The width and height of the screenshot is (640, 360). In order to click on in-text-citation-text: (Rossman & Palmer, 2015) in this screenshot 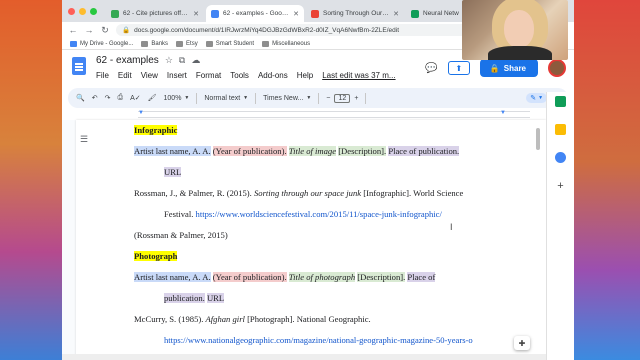, I will do `click(181, 235)`.